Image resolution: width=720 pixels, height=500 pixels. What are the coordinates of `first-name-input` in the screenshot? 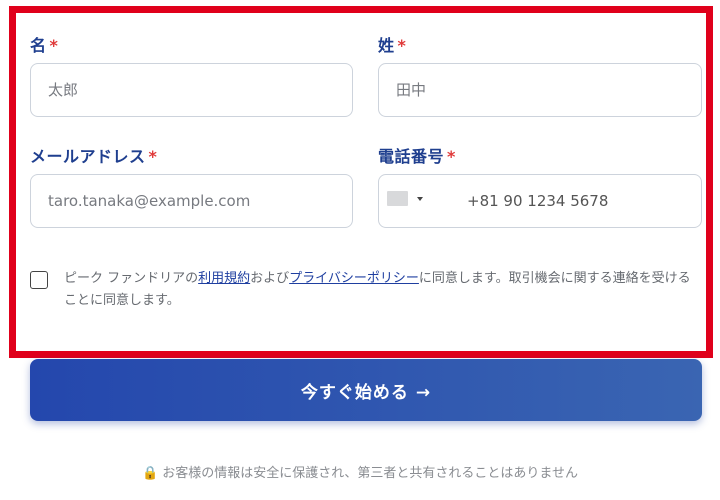 It's located at (191, 90).